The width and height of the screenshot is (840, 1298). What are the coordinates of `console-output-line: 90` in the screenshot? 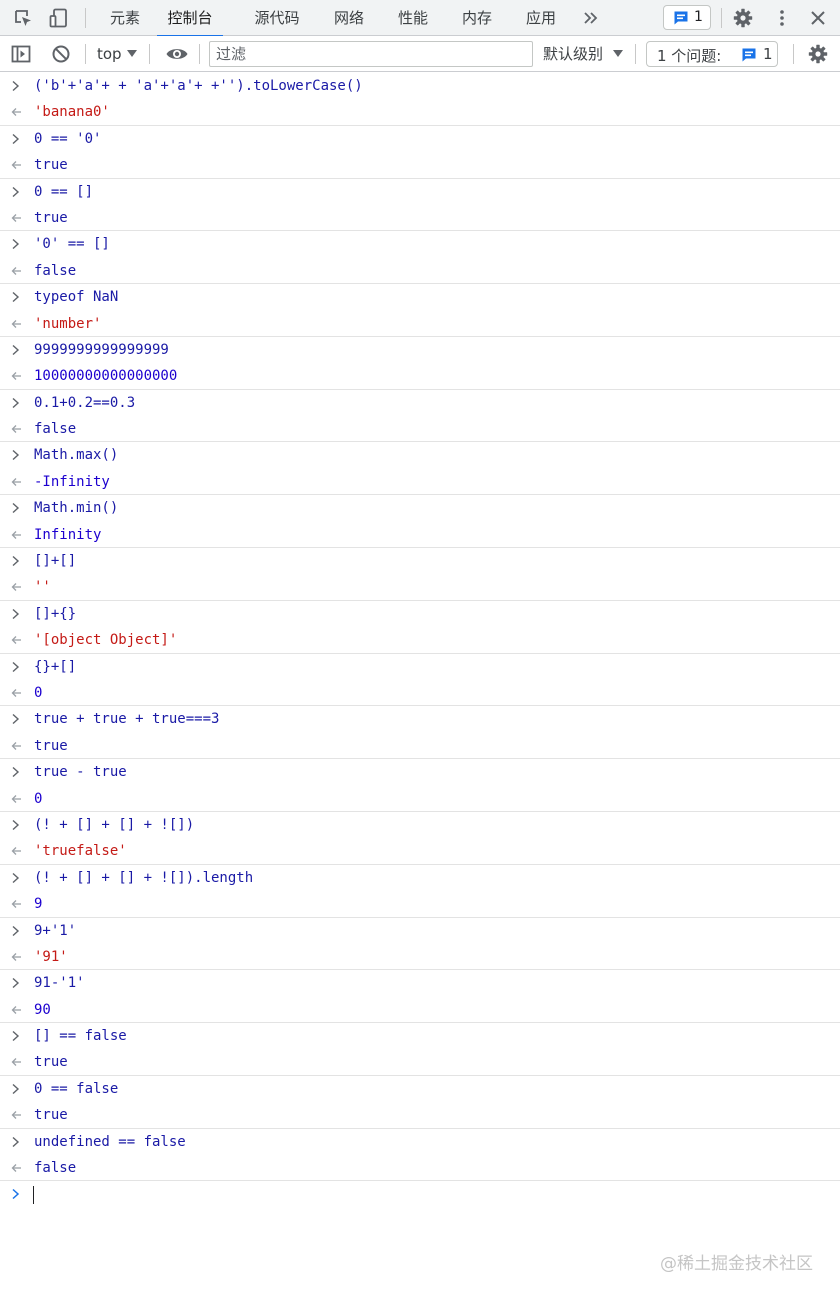 It's located at (420, 1010).